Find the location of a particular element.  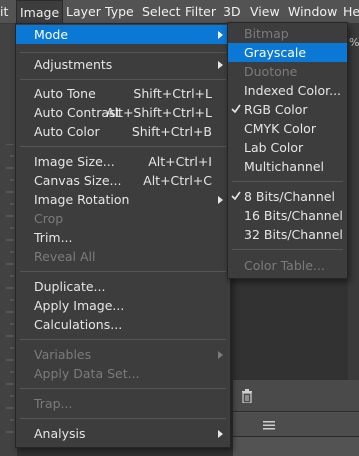

zoom-percent-fragment: % is located at coordinates (354, 42).